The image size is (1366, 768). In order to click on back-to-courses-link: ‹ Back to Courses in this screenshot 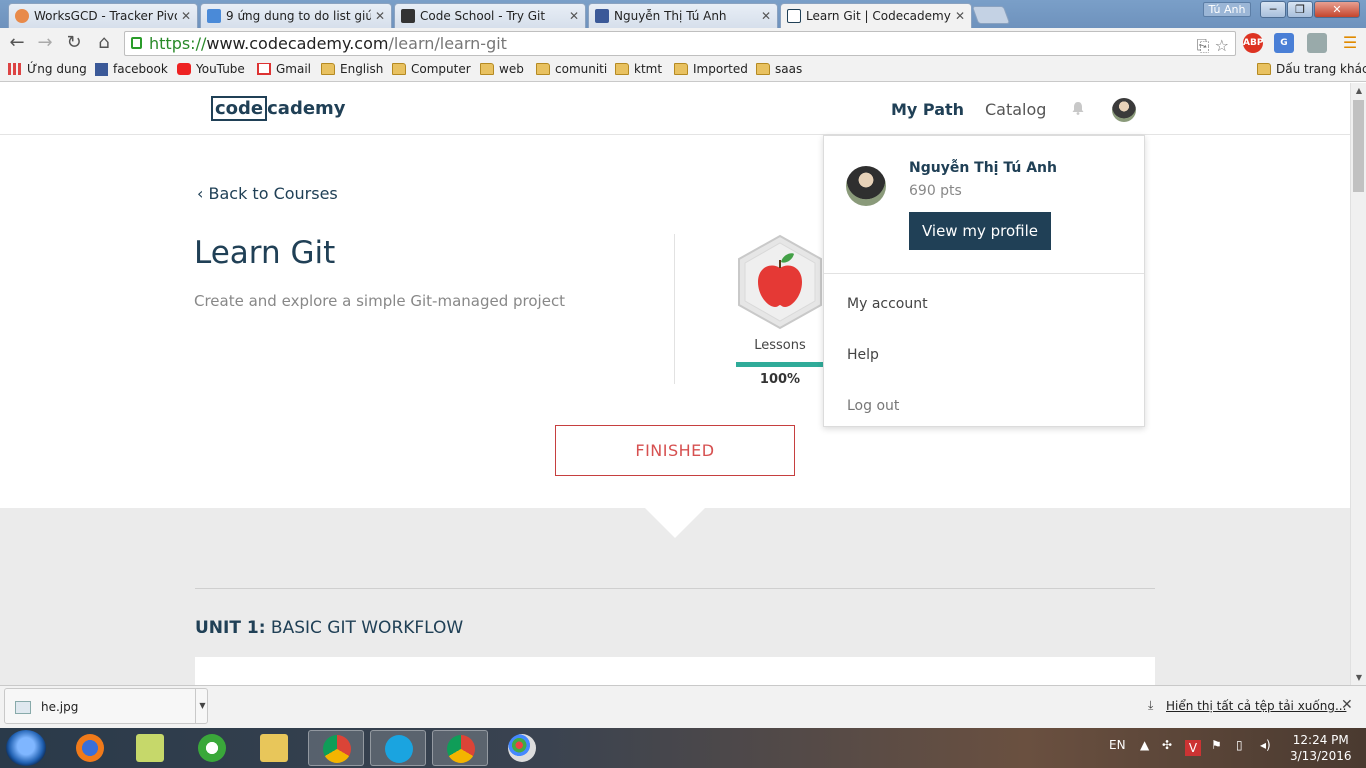, I will do `click(267, 193)`.